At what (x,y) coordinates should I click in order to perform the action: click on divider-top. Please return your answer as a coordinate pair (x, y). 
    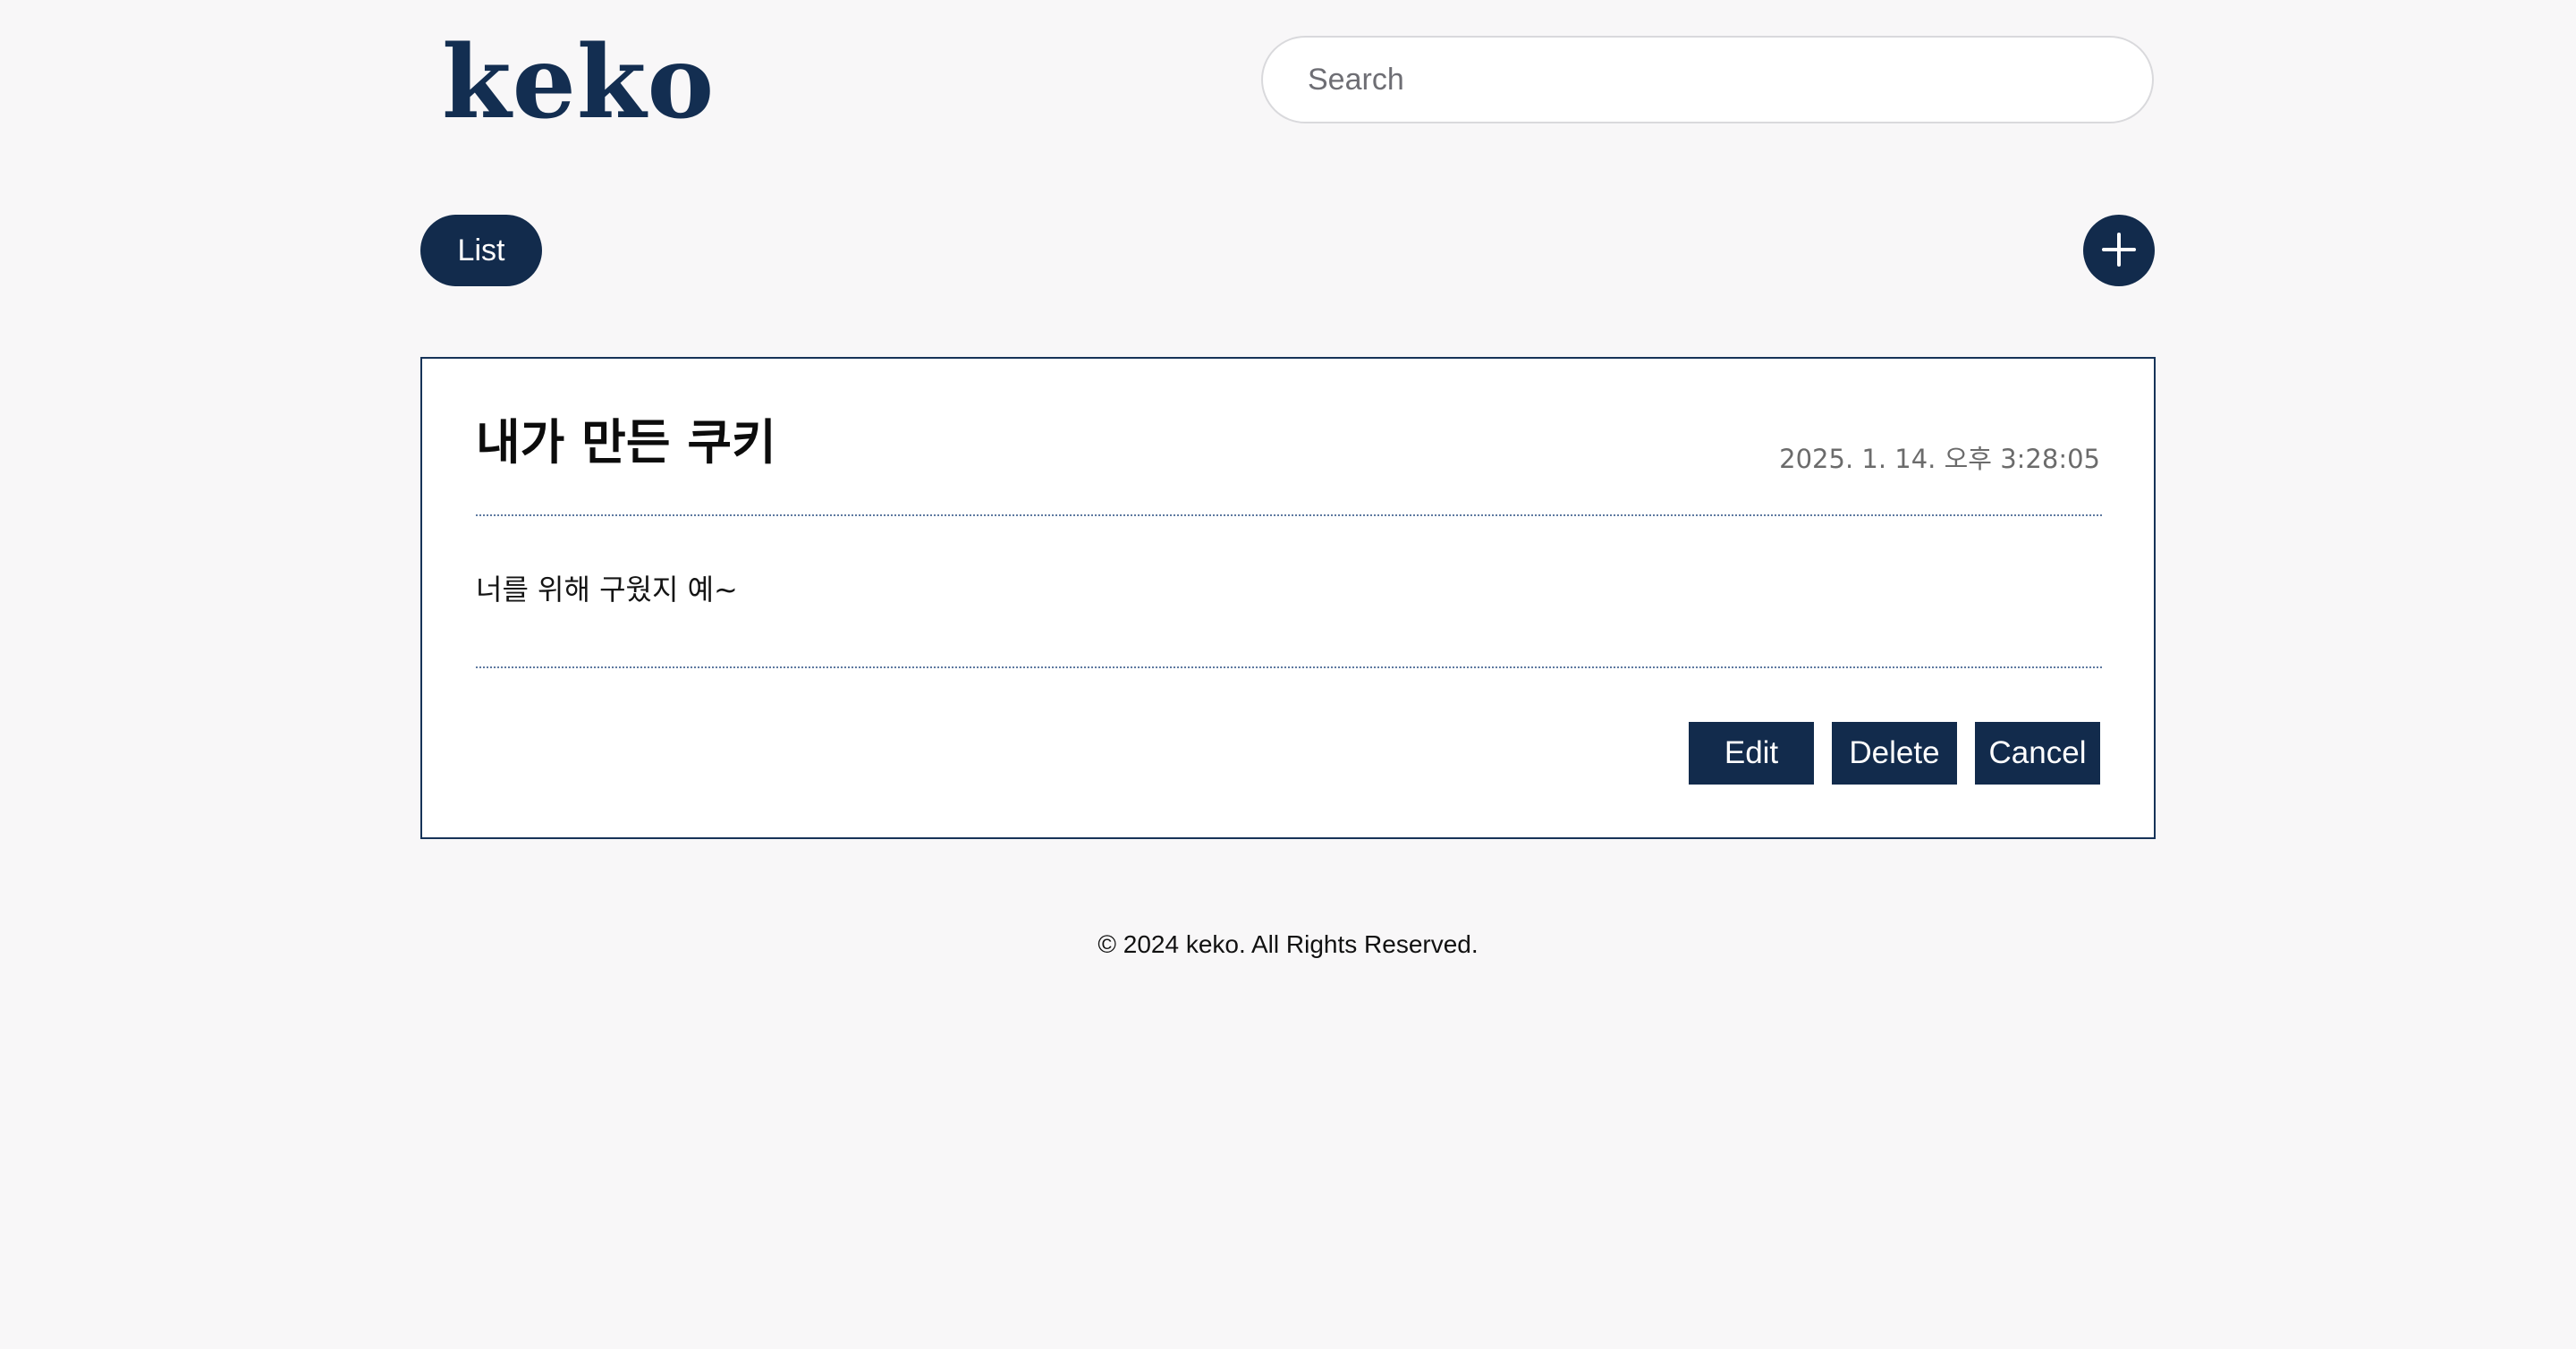
    Looking at the image, I should click on (1289, 515).